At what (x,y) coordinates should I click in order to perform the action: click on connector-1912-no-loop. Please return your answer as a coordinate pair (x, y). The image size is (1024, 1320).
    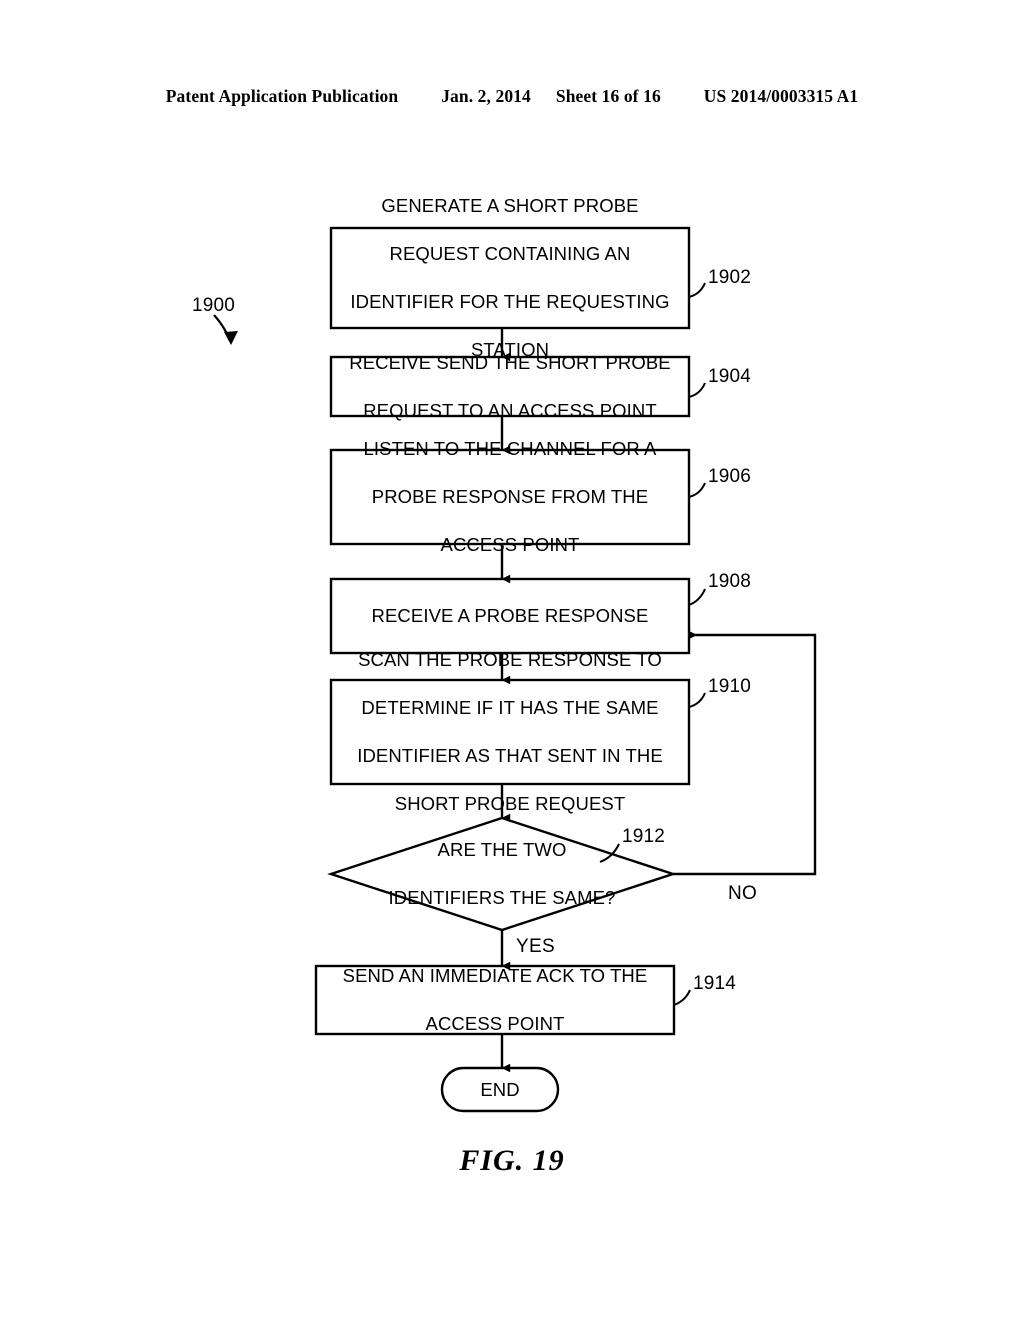
    Looking at the image, I should click on (745, 753).